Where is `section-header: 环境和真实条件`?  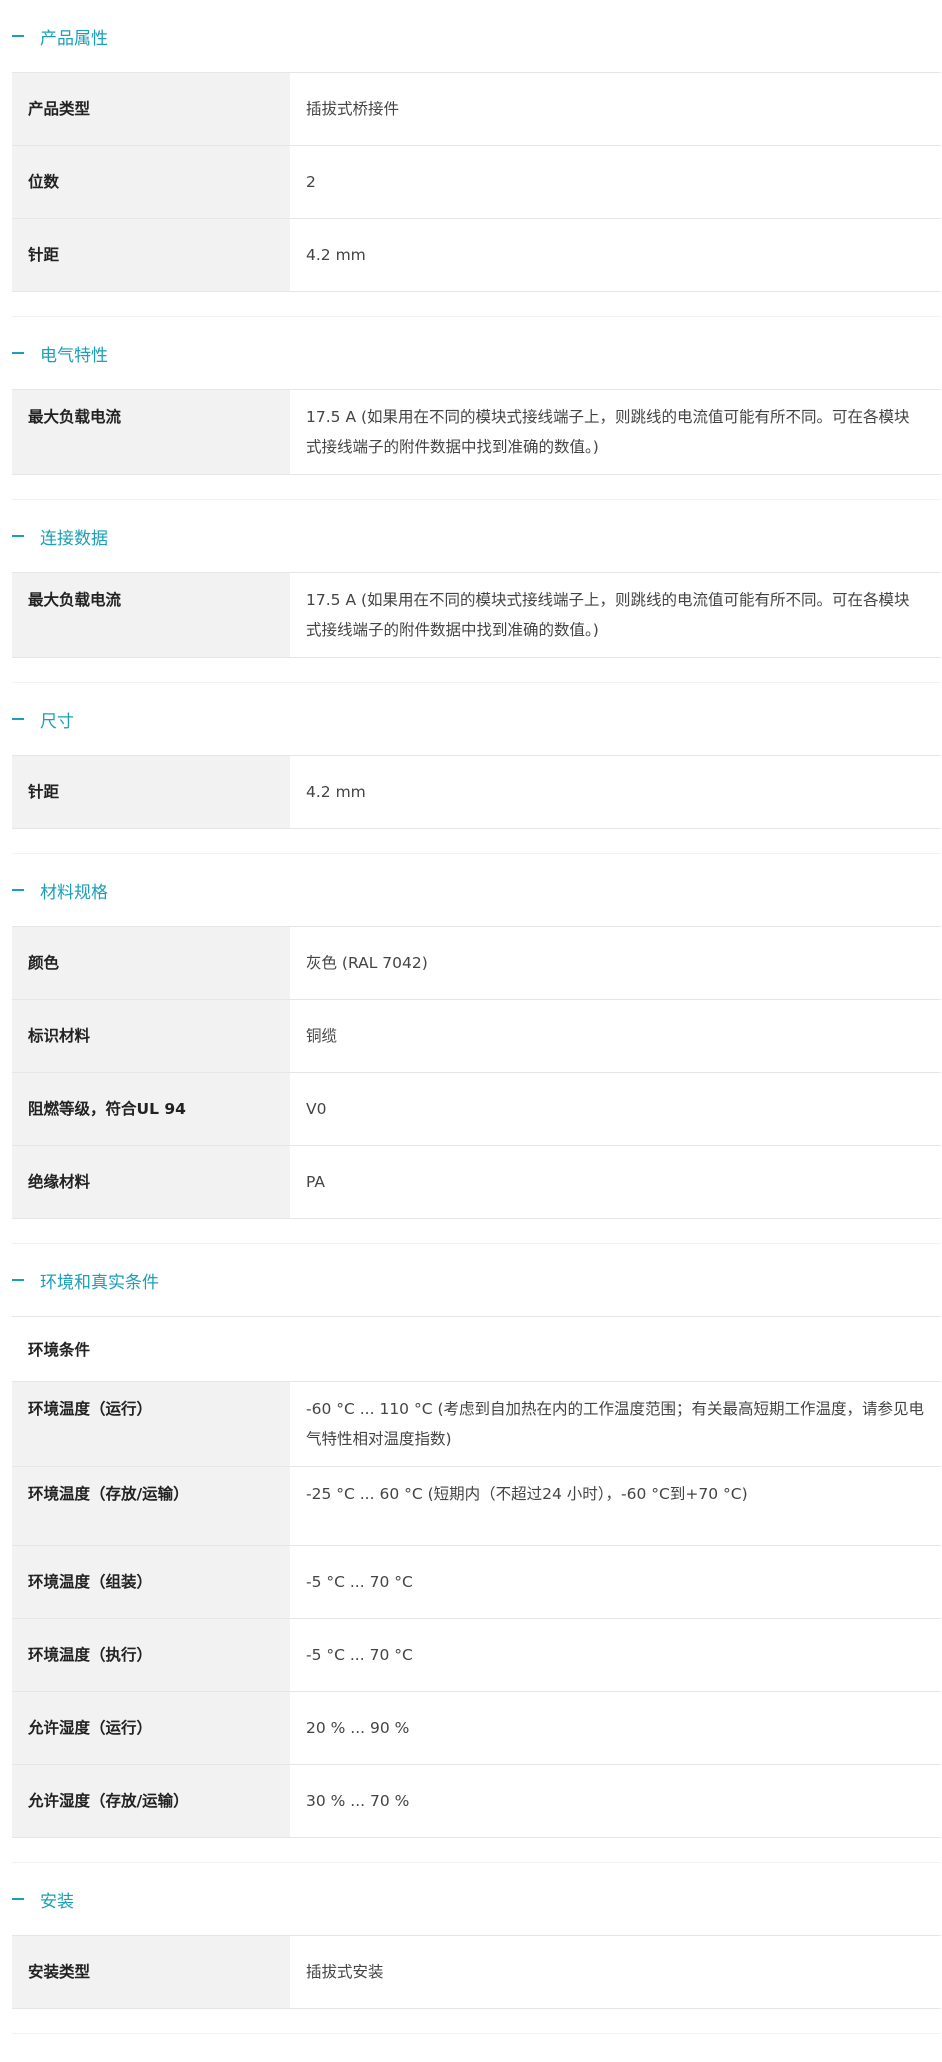 section-header: 环境和真实条件 is located at coordinates (471, 1280).